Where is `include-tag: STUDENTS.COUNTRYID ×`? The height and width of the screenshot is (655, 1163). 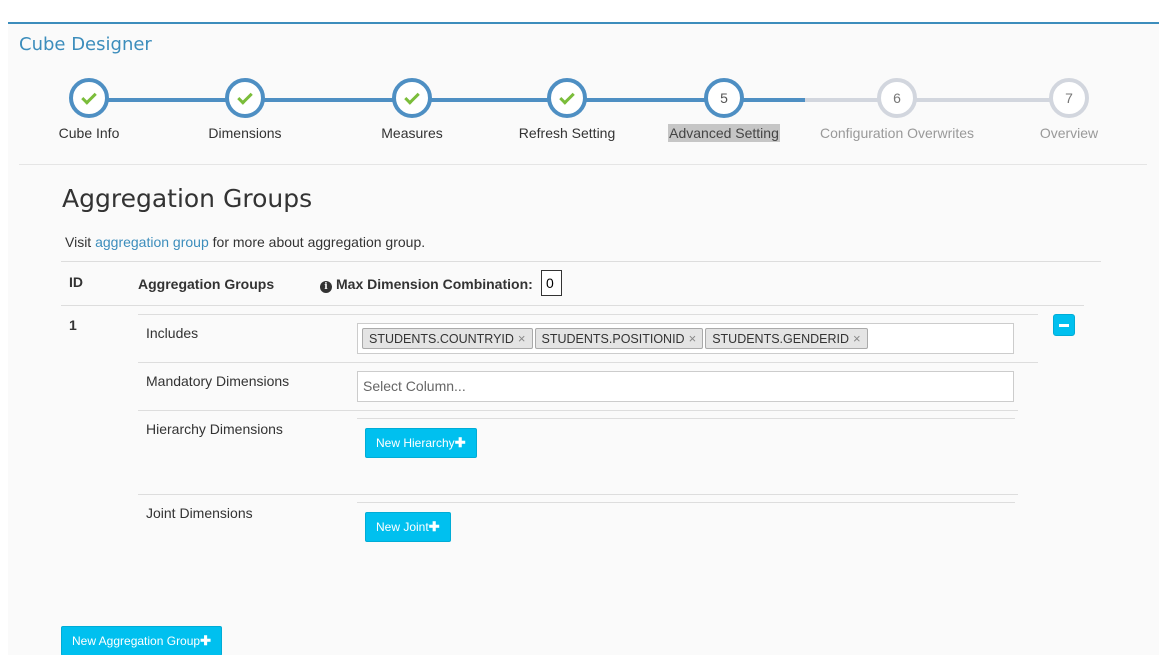
include-tag: STUDENTS.COUNTRYID × is located at coordinates (447, 338).